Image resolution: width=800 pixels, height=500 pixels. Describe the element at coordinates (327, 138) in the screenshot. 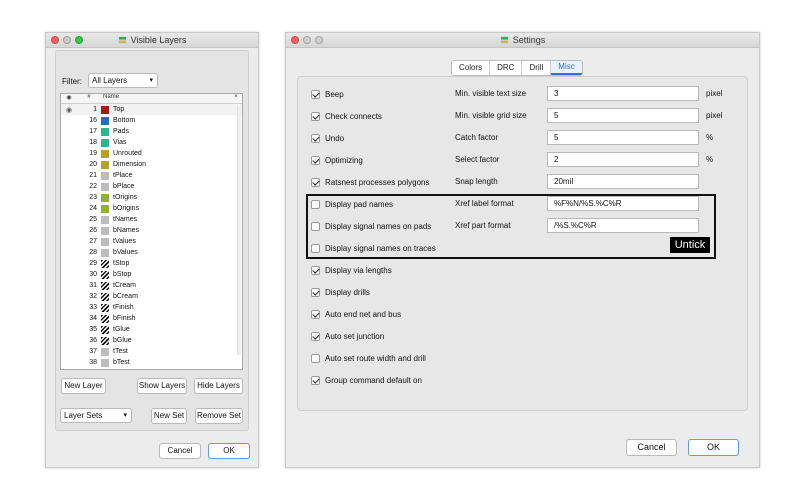

I see `option-row: Undo` at that location.